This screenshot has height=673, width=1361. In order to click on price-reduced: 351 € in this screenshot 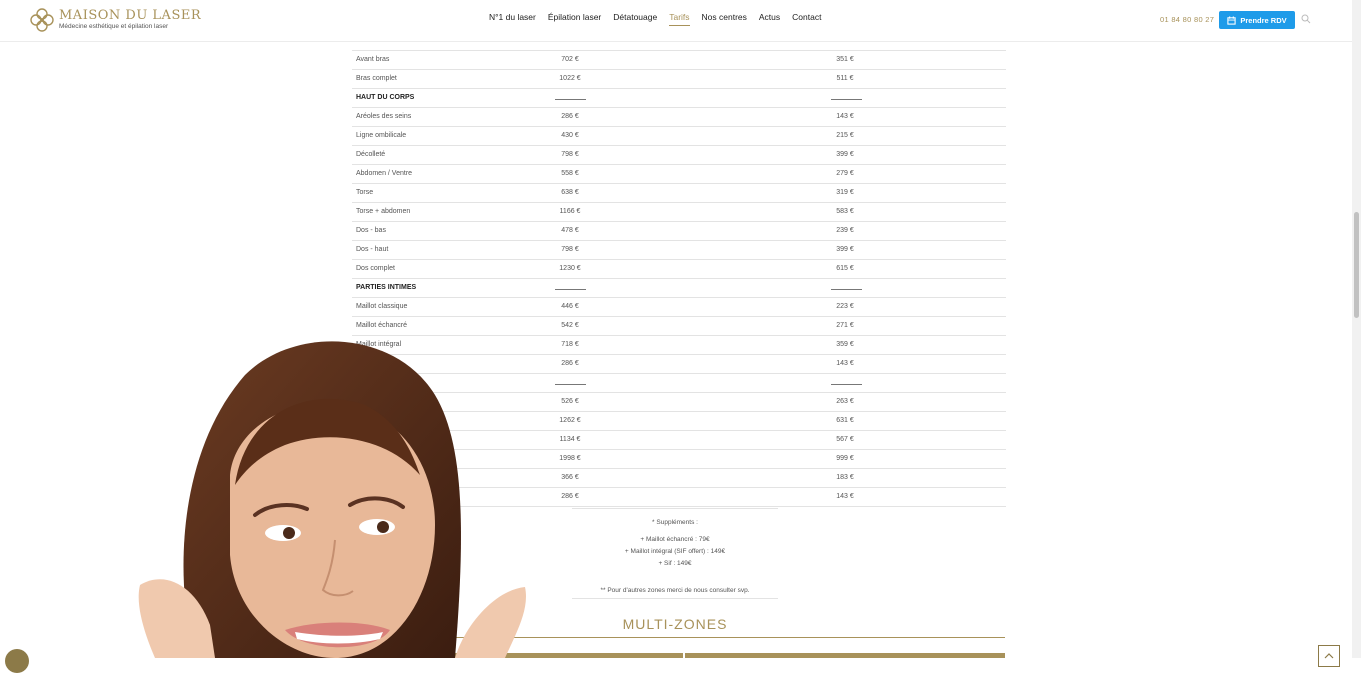, I will do `click(845, 59)`.